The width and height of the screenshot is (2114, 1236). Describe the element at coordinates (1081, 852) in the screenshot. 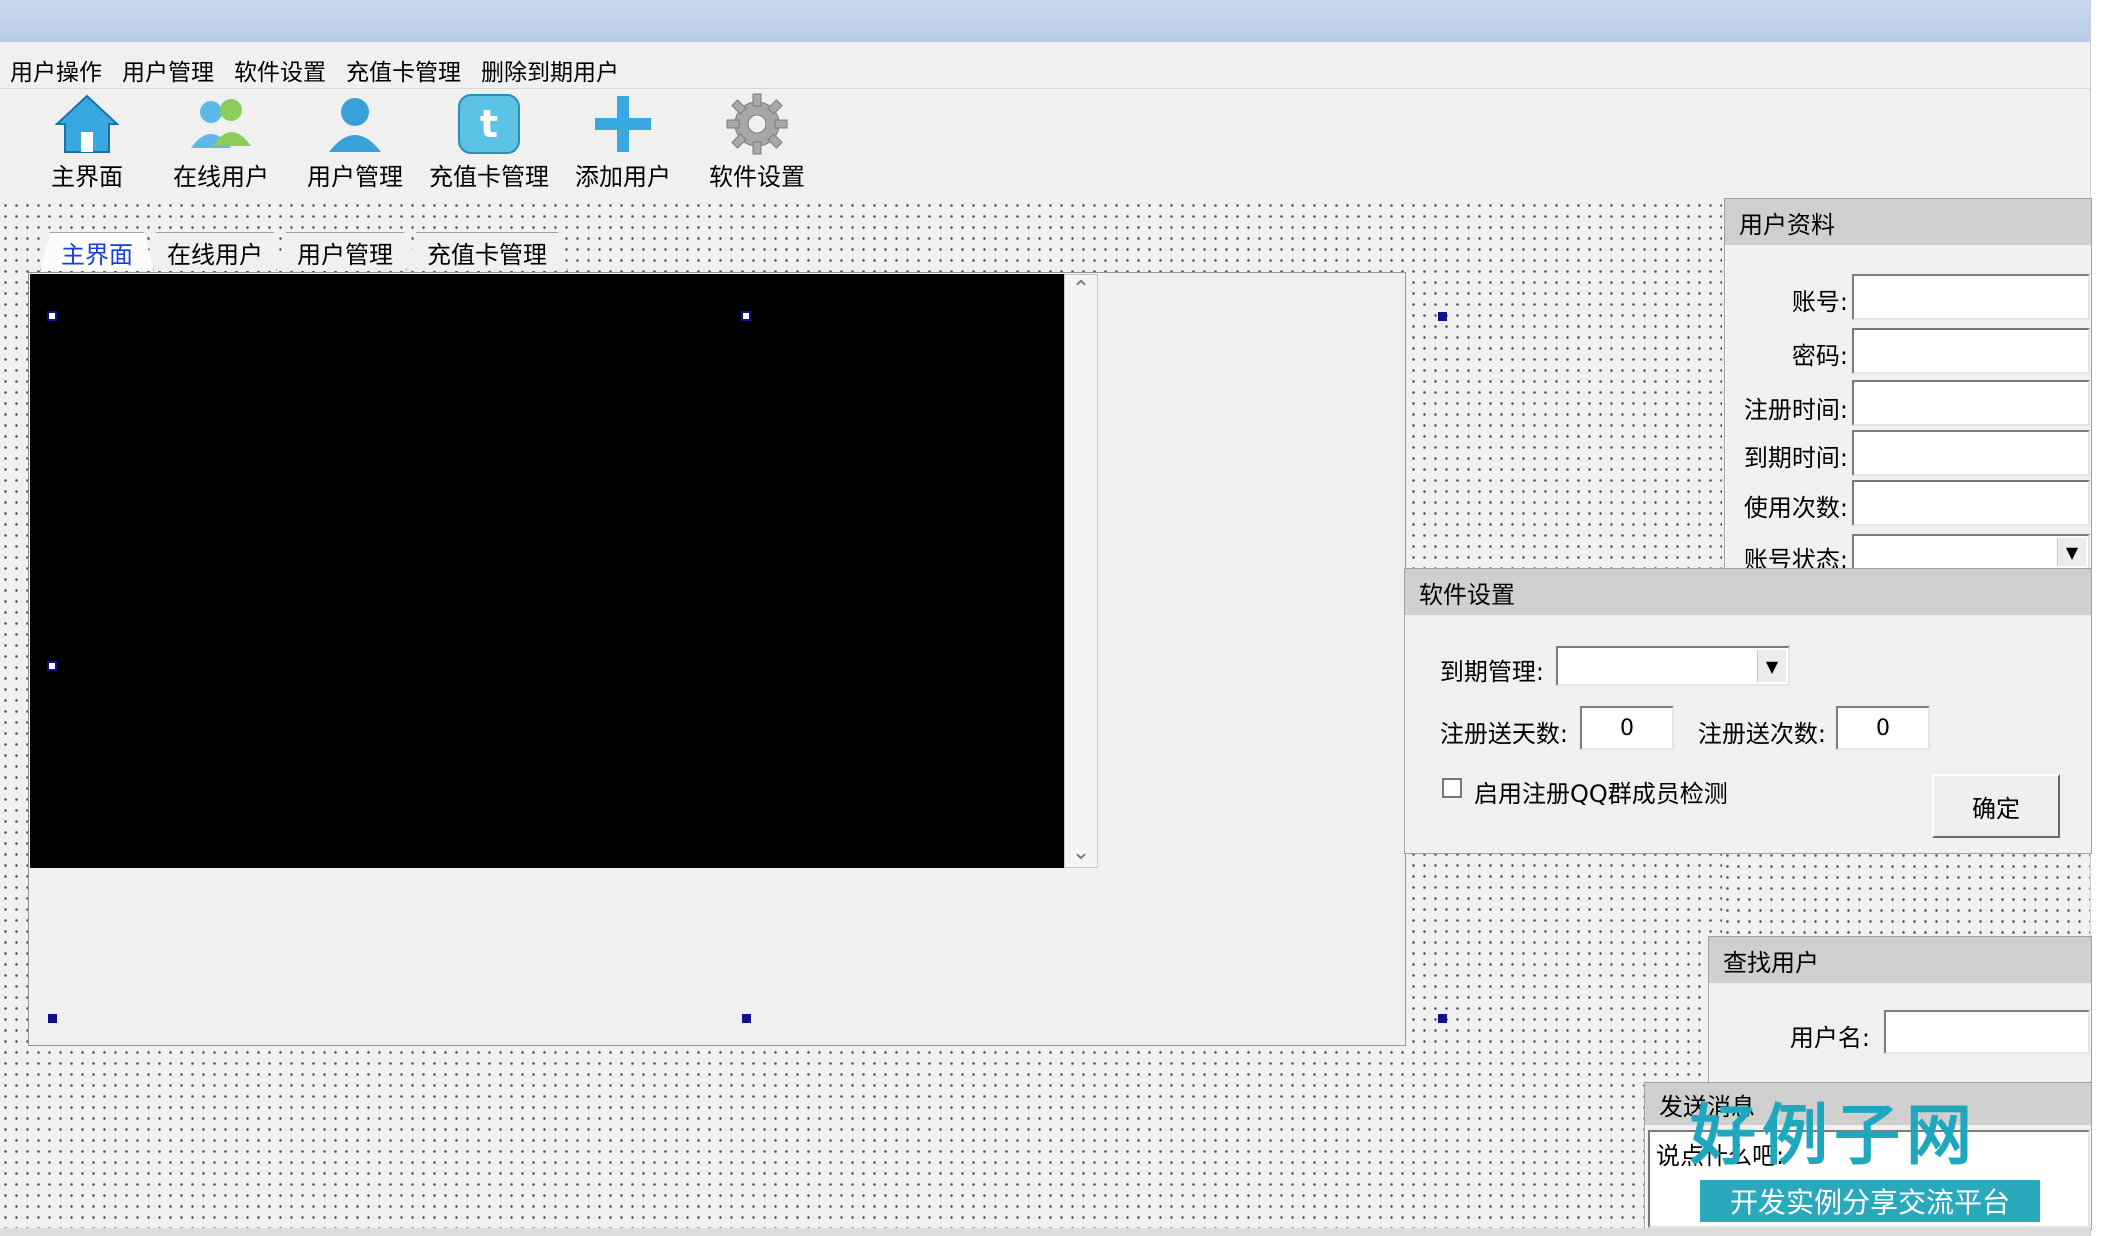

I see `scroll-down-icon: ⌄` at that location.